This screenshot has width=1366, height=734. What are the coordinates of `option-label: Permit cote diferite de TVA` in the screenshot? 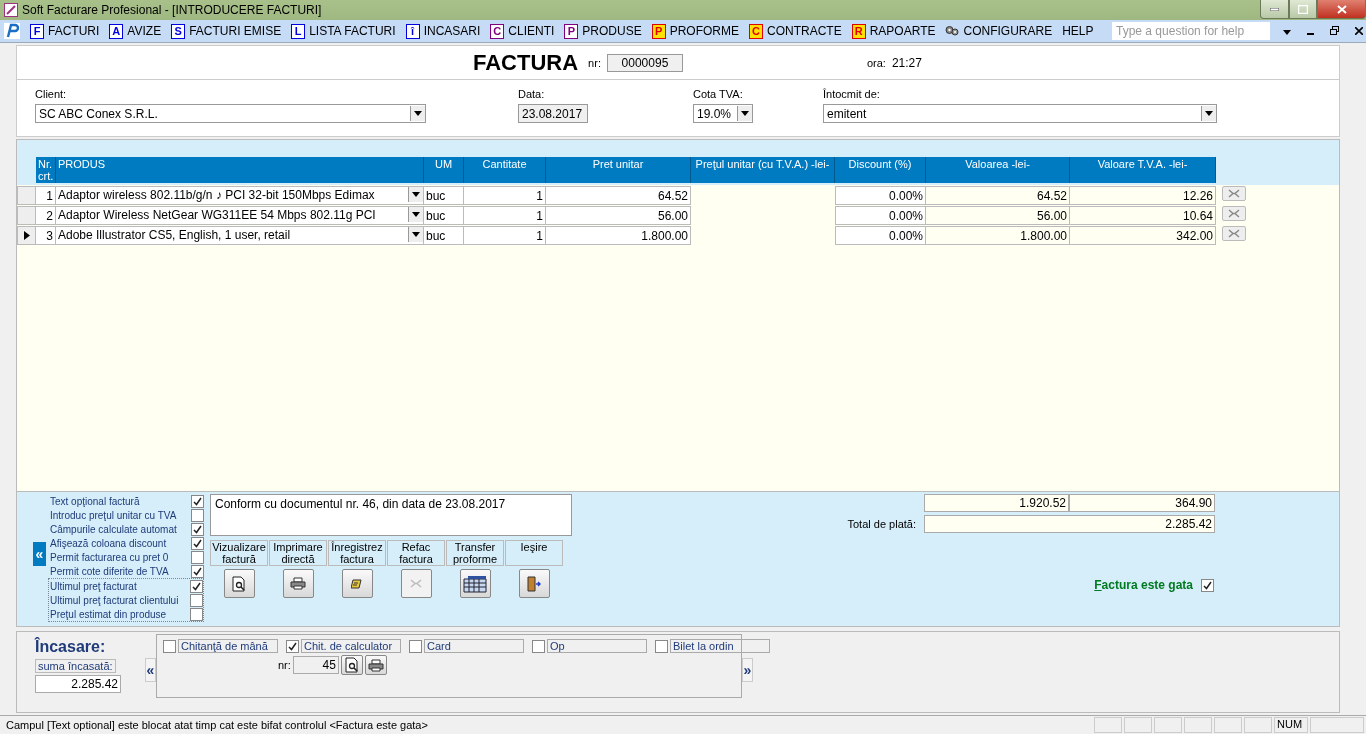 It's located at (109, 571).